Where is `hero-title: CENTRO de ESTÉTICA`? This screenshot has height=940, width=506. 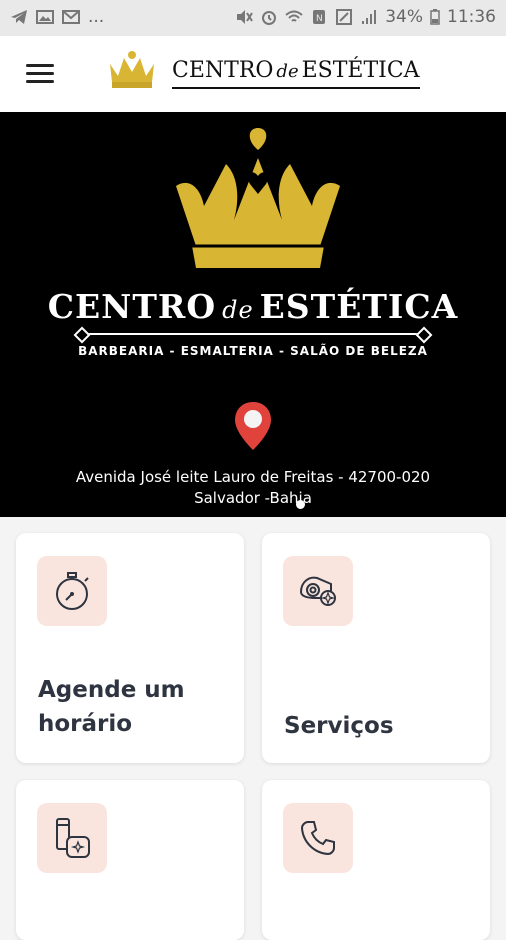 hero-title: CENTRO de ESTÉTICA is located at coordinates (253, 306).